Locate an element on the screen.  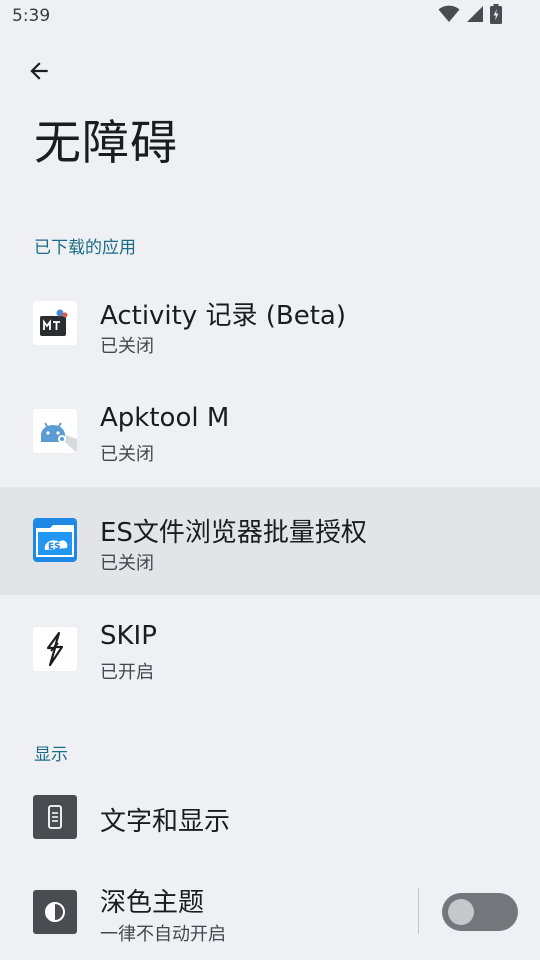
battery-charging-icon is located at coordinates (496, 16).